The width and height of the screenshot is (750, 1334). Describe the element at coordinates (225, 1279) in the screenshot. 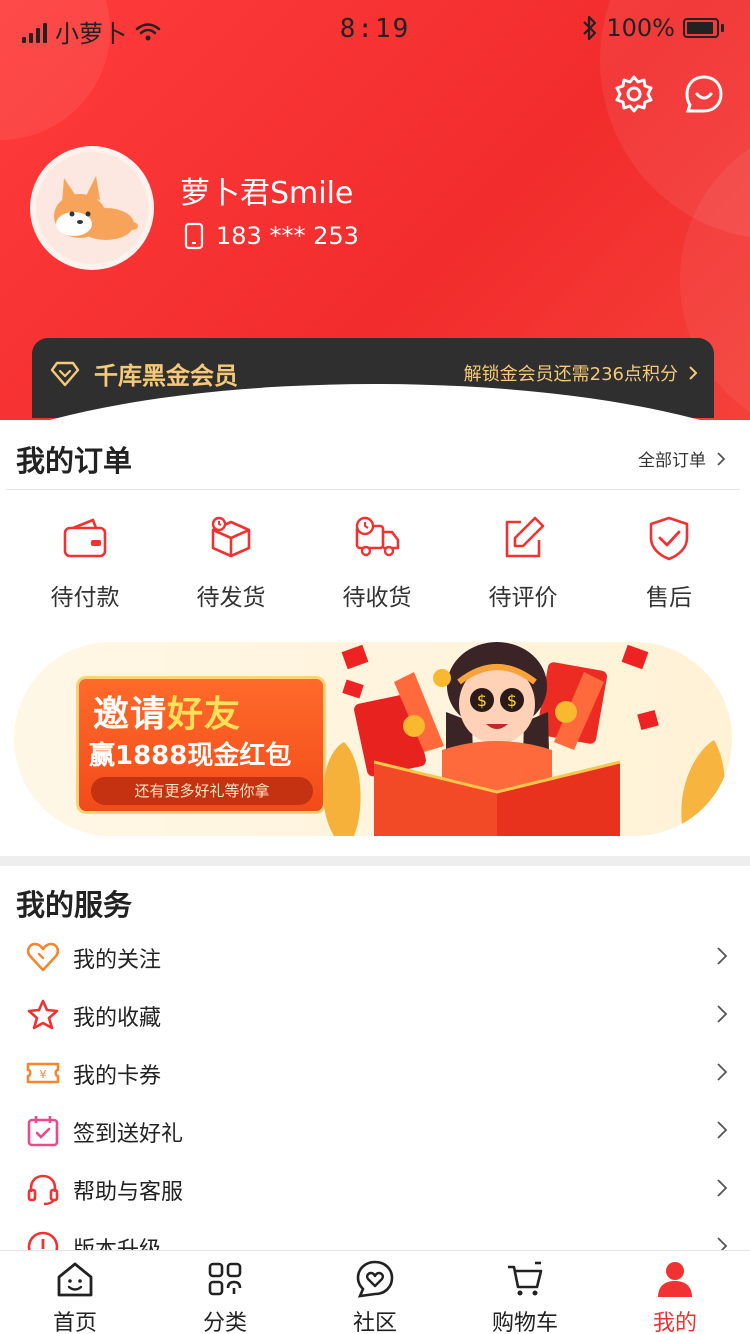

I see `grid-icon` at that location.